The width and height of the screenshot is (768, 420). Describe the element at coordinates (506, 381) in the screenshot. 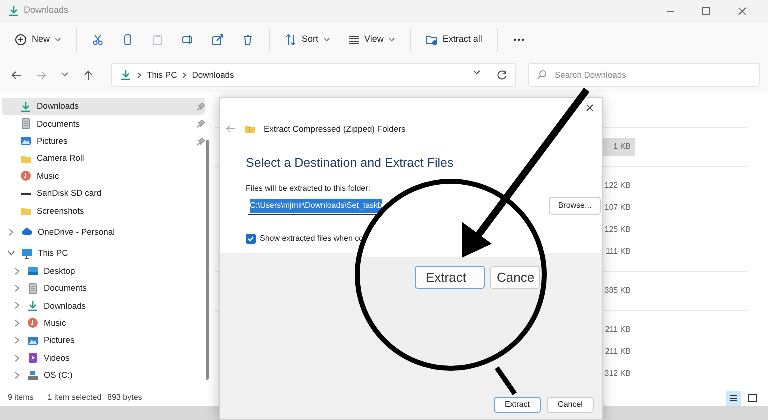

I see `magnifier-handle` at that location.